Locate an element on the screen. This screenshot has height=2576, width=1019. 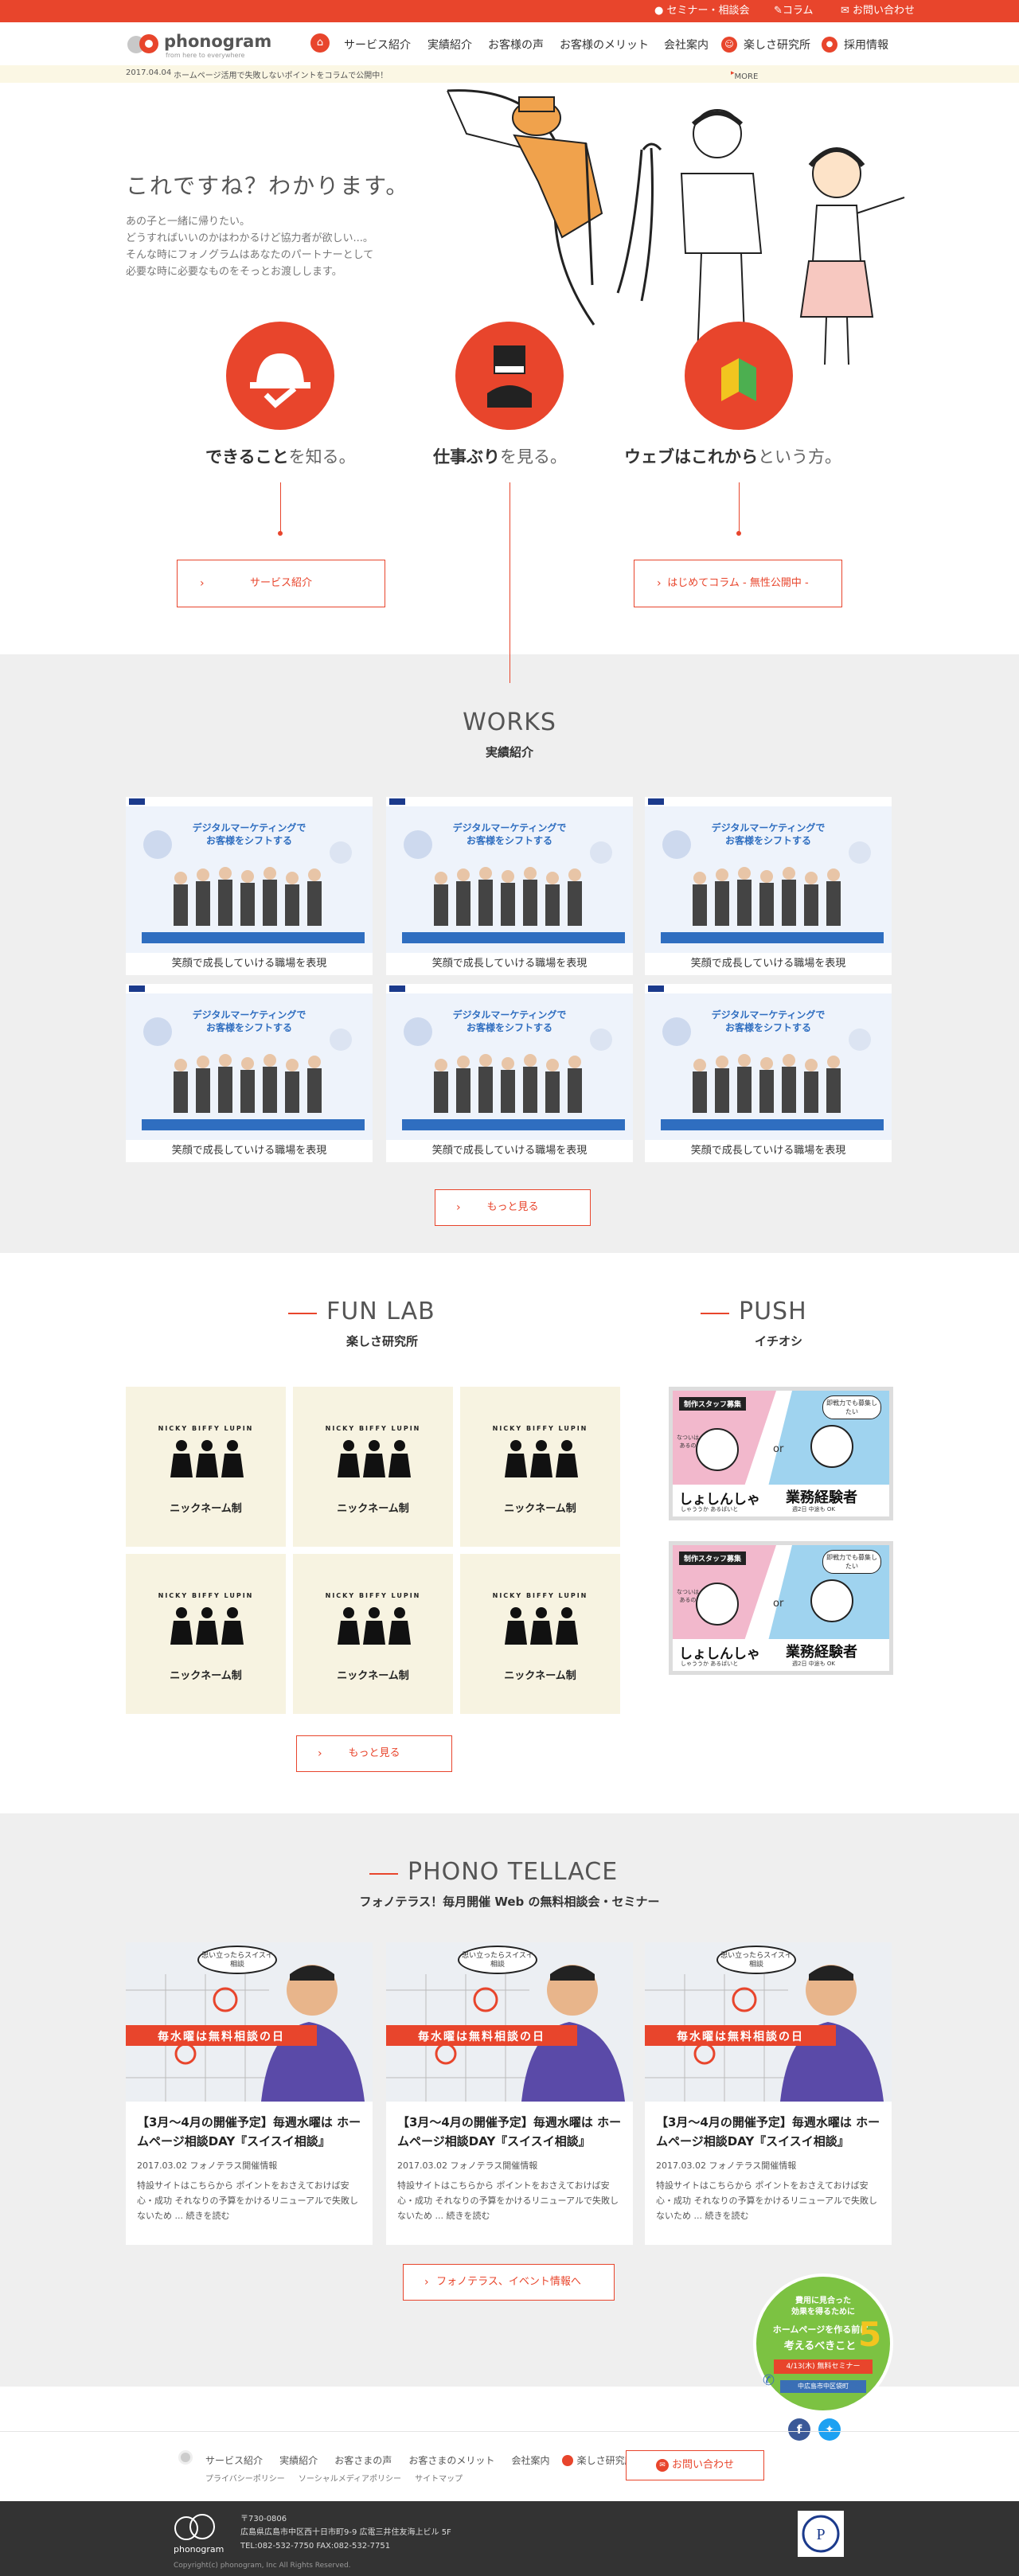
feature-bold: できること is located at coordinates (247, 456).